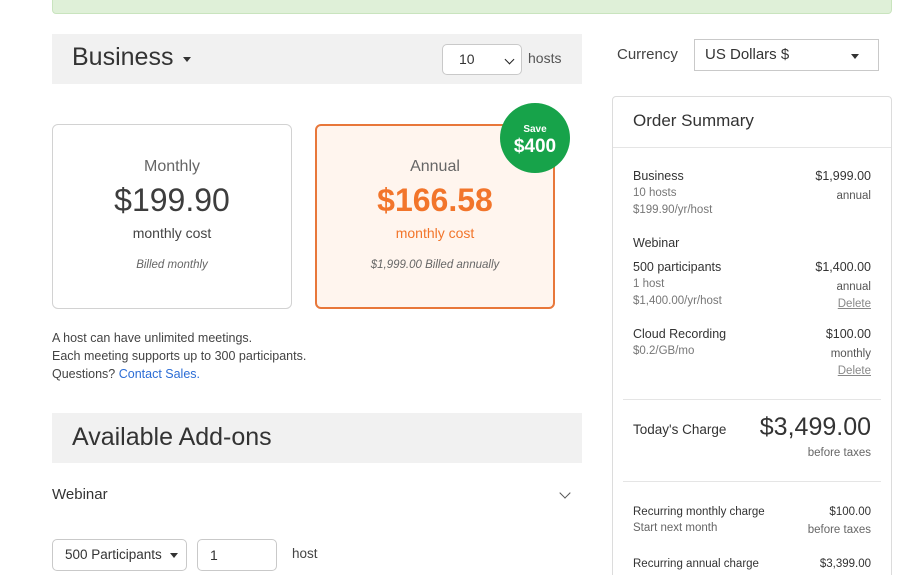 This screenshot has width=910, height=575. What do you see at coordinates (677, 301) in the screenshot?
I see `webinar-rate: $1,400.00/yr/host` at bounding box center [677, 301].